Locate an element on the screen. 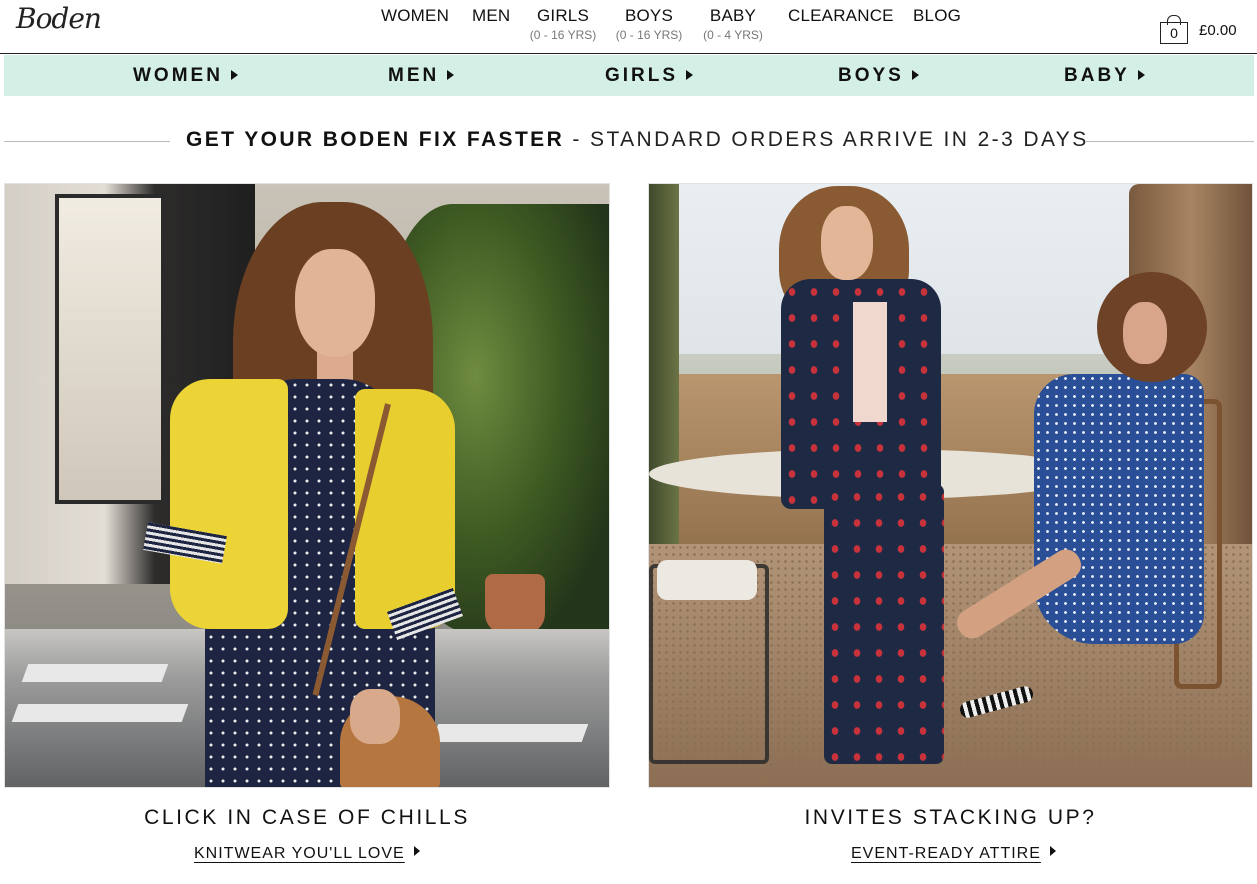 This screenshot has width=1257, height=884. top-nav-blog: BLOG is located at coordinates (937, 16).